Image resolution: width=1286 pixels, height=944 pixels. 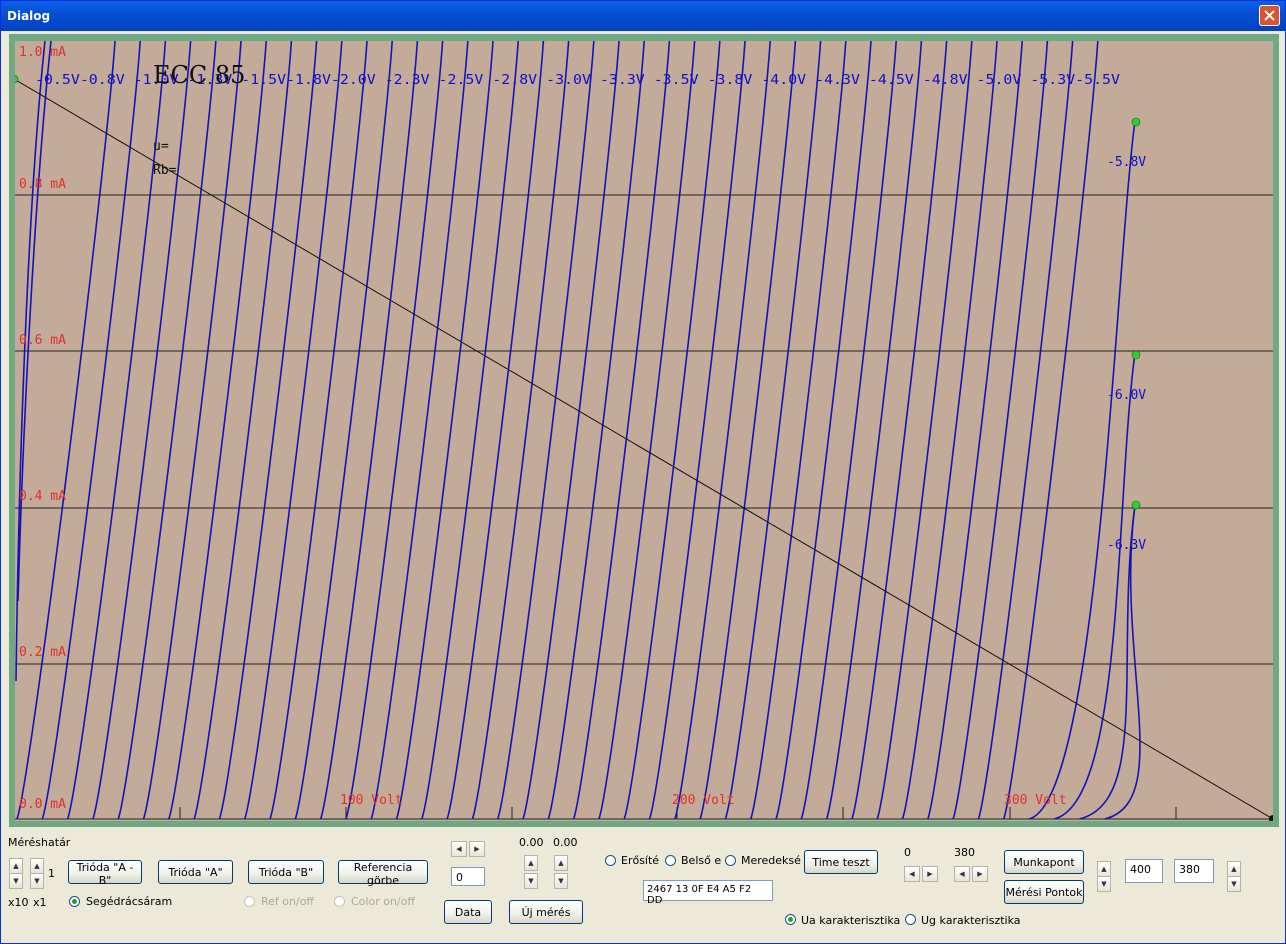 What do you see at coordinates (39, 842) in the screenshot?
I see `range-label: Méréshatár` at bounding box center [39, 842].